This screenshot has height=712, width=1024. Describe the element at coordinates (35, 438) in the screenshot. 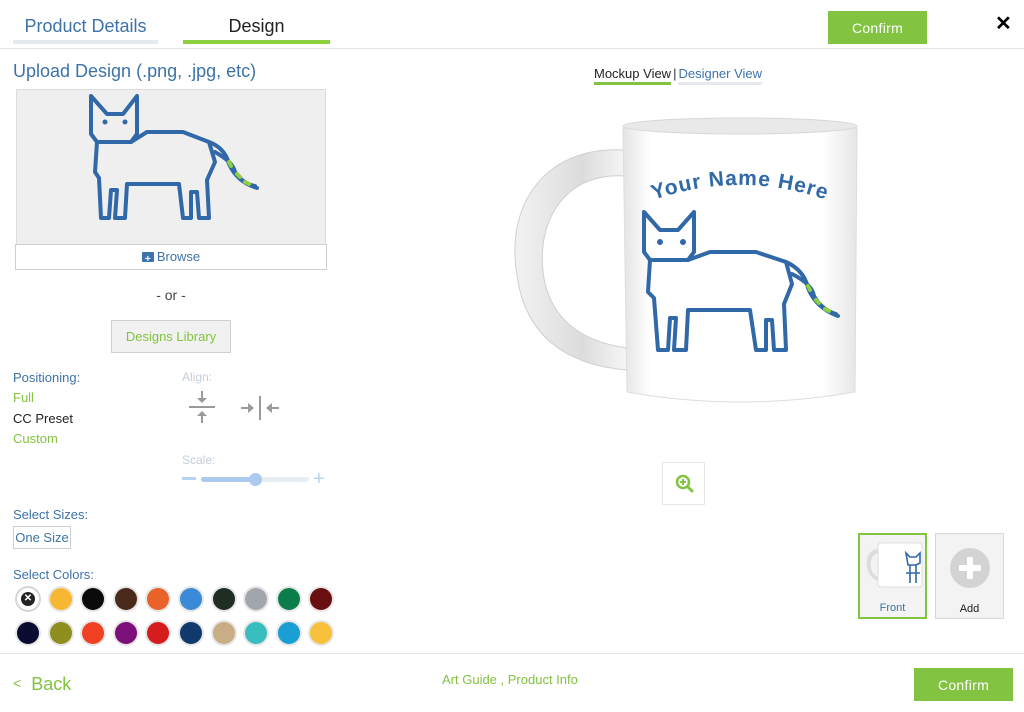

I see `positioning-option-custom: Custom` at that location.